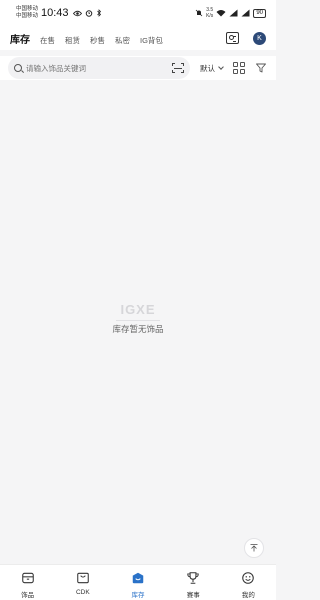  I want to click on net-speed: 3.5 K/s, so click(209, 13).